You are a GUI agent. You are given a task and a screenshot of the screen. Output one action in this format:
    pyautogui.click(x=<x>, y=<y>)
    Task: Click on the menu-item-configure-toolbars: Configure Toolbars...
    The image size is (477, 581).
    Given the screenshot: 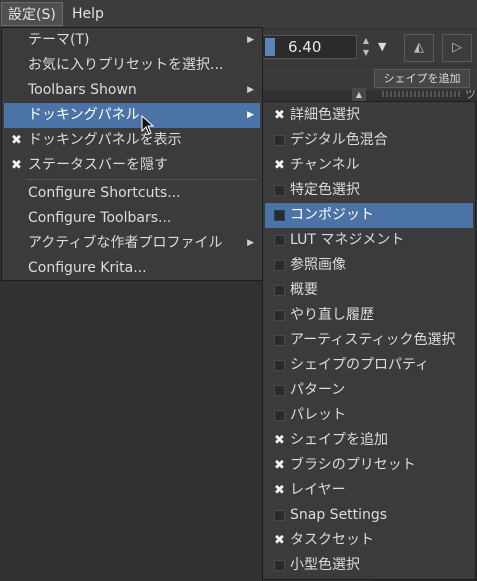 What is the action you would take?
    pyautogui.click(x=132, y=218)
    